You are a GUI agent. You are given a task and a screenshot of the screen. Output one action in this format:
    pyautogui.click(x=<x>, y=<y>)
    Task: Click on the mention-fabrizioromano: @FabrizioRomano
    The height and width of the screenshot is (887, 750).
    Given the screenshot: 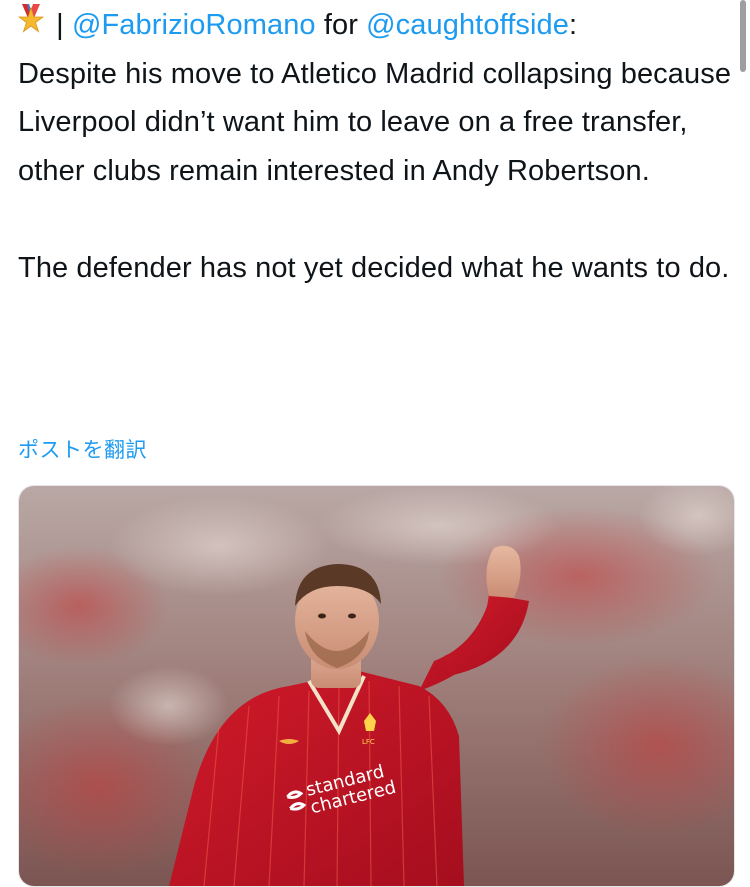 What is the action you would take?
    pyautogui.click(x=194, y=25)
    